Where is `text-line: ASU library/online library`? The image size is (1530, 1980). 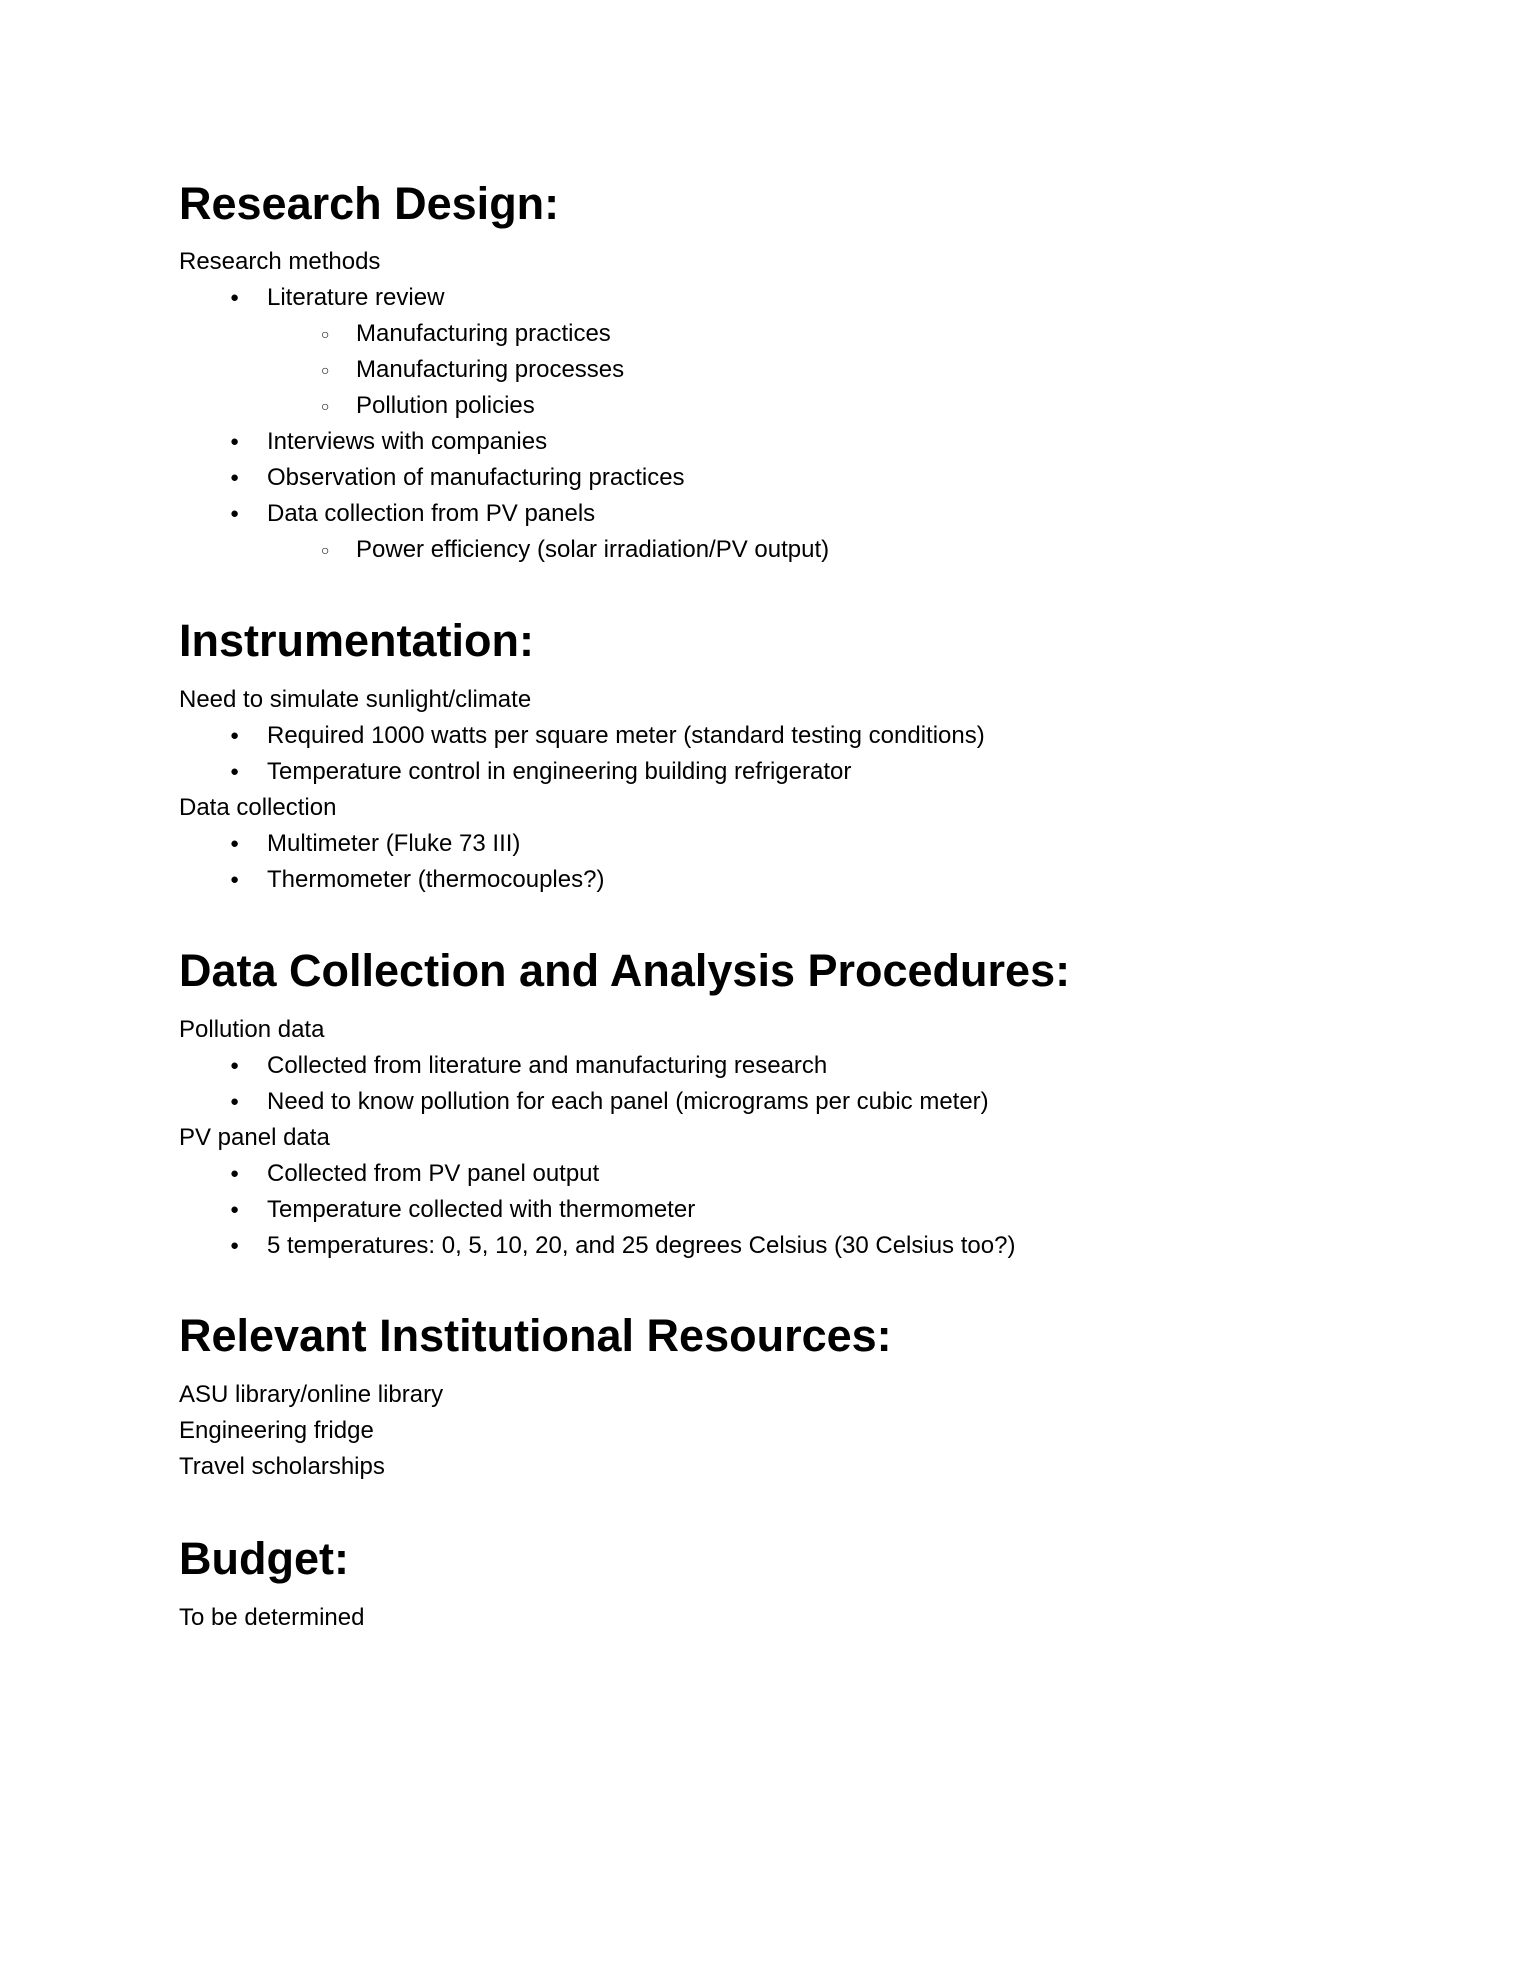 text-line: ASU library/online library is located at coordinates (311, 1394).